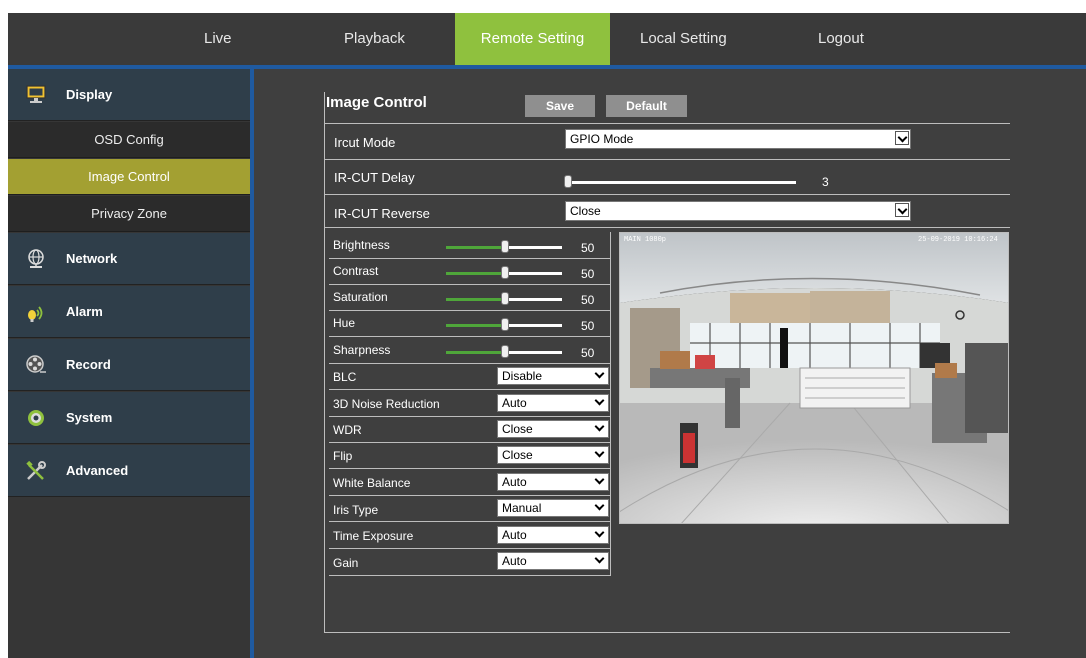 Image resolution: width=1086 pixels, height=658 pixels. Describe the element at coordinates (345, 377) in the screenshot. I see `blc-label: BLC` at that location.